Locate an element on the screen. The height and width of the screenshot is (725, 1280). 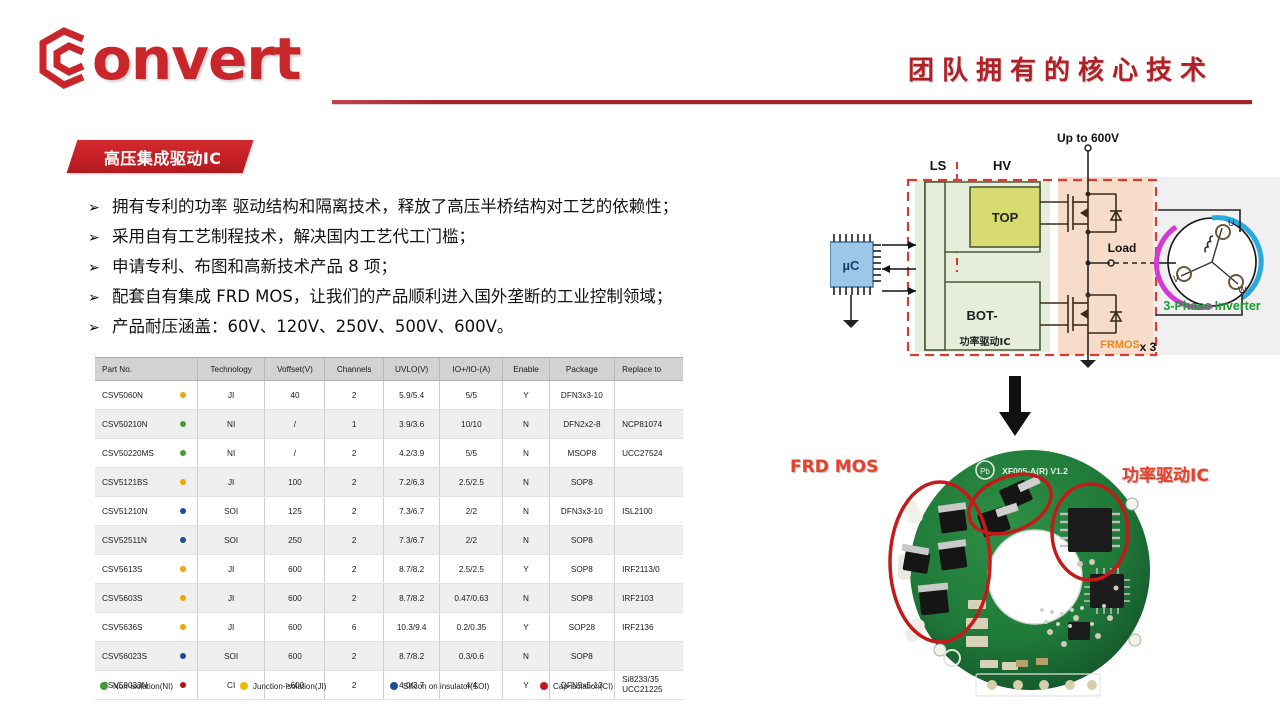
table-cell-package: DFN2x2-8 is located at coordinates (582, 424).